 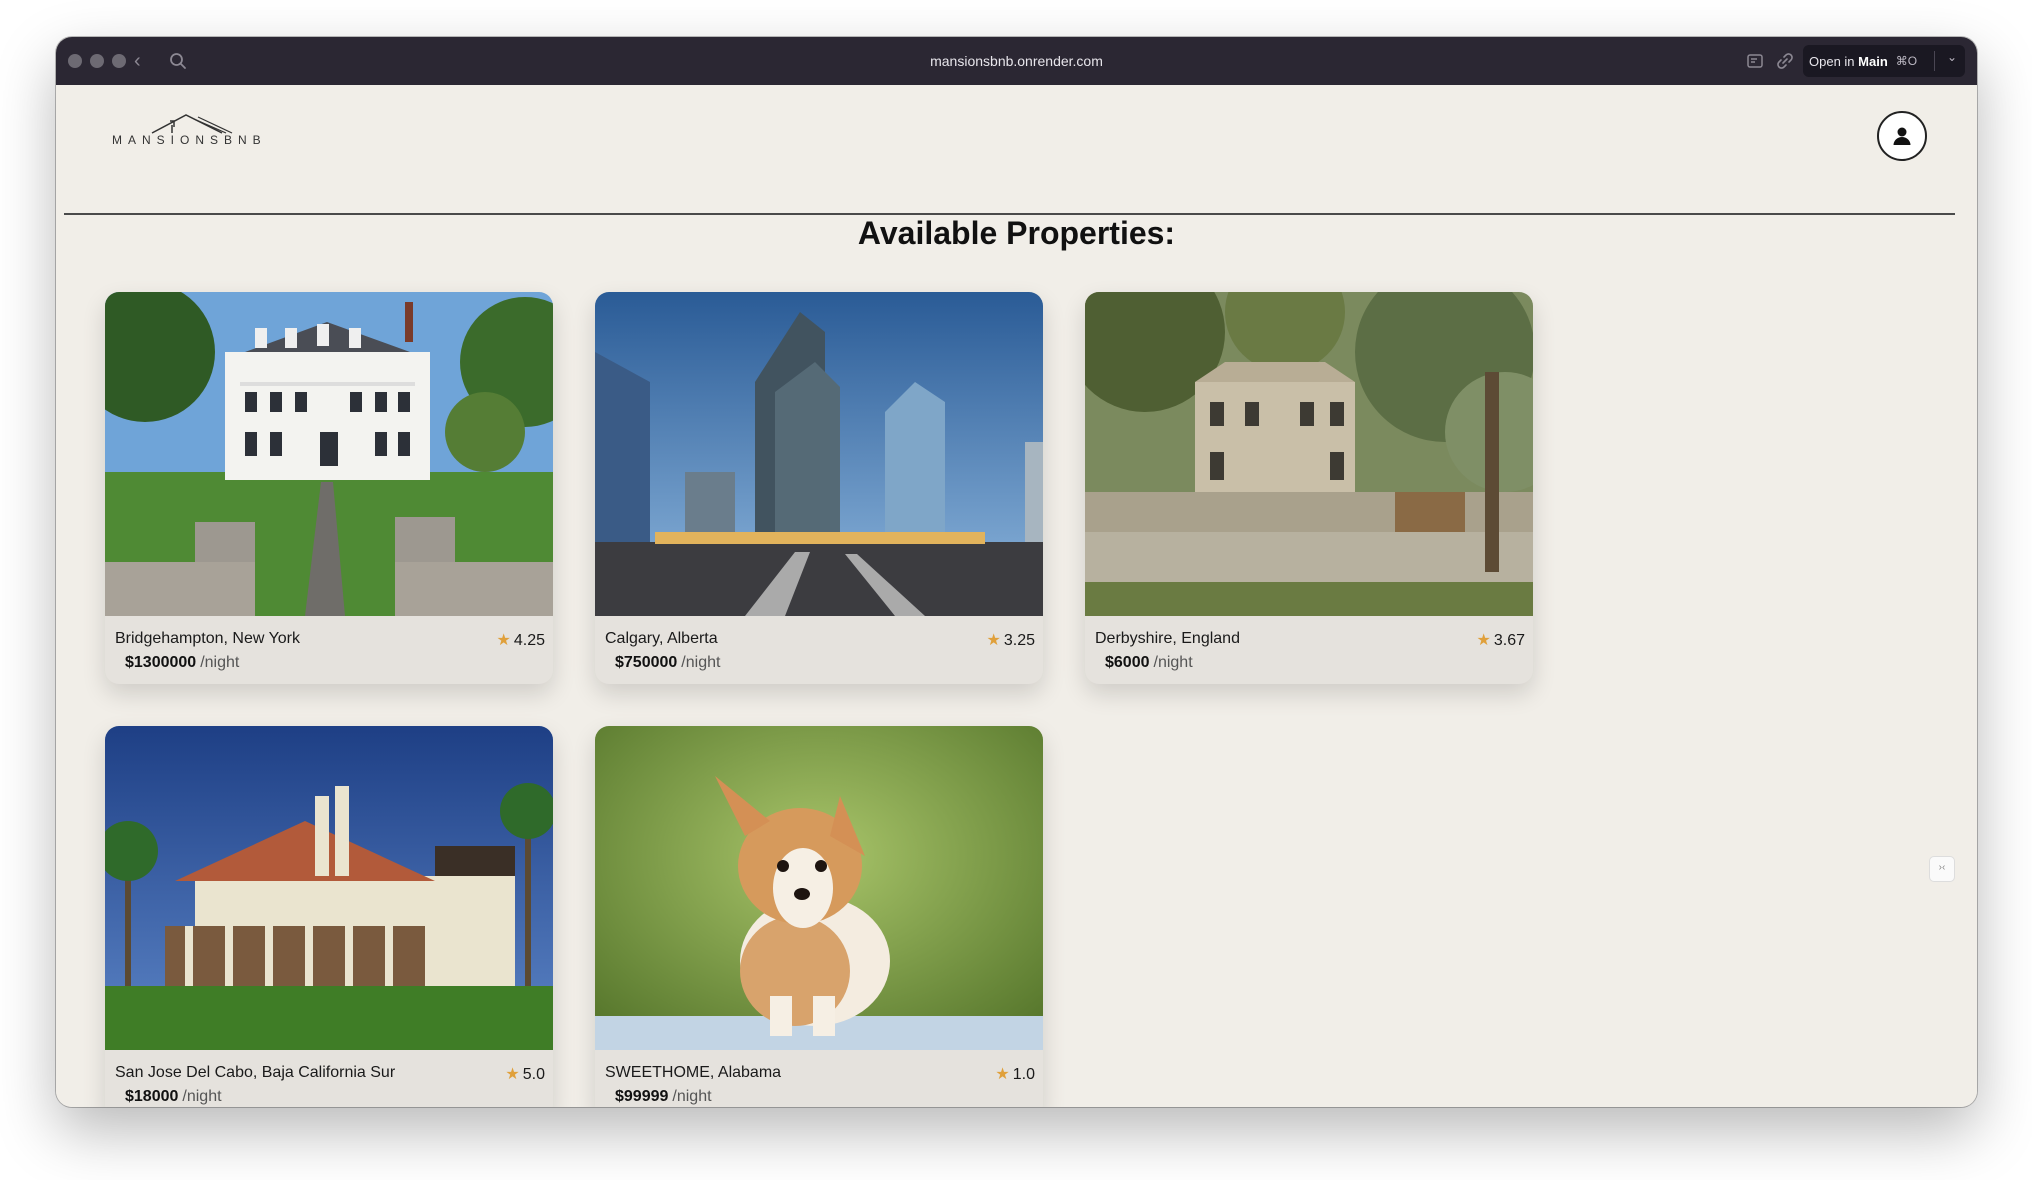 What do you see at coordinates (1500, 640) in the screenshot?
I see `property-rating: ★ 3.67` at bounding box center [1500, 640].